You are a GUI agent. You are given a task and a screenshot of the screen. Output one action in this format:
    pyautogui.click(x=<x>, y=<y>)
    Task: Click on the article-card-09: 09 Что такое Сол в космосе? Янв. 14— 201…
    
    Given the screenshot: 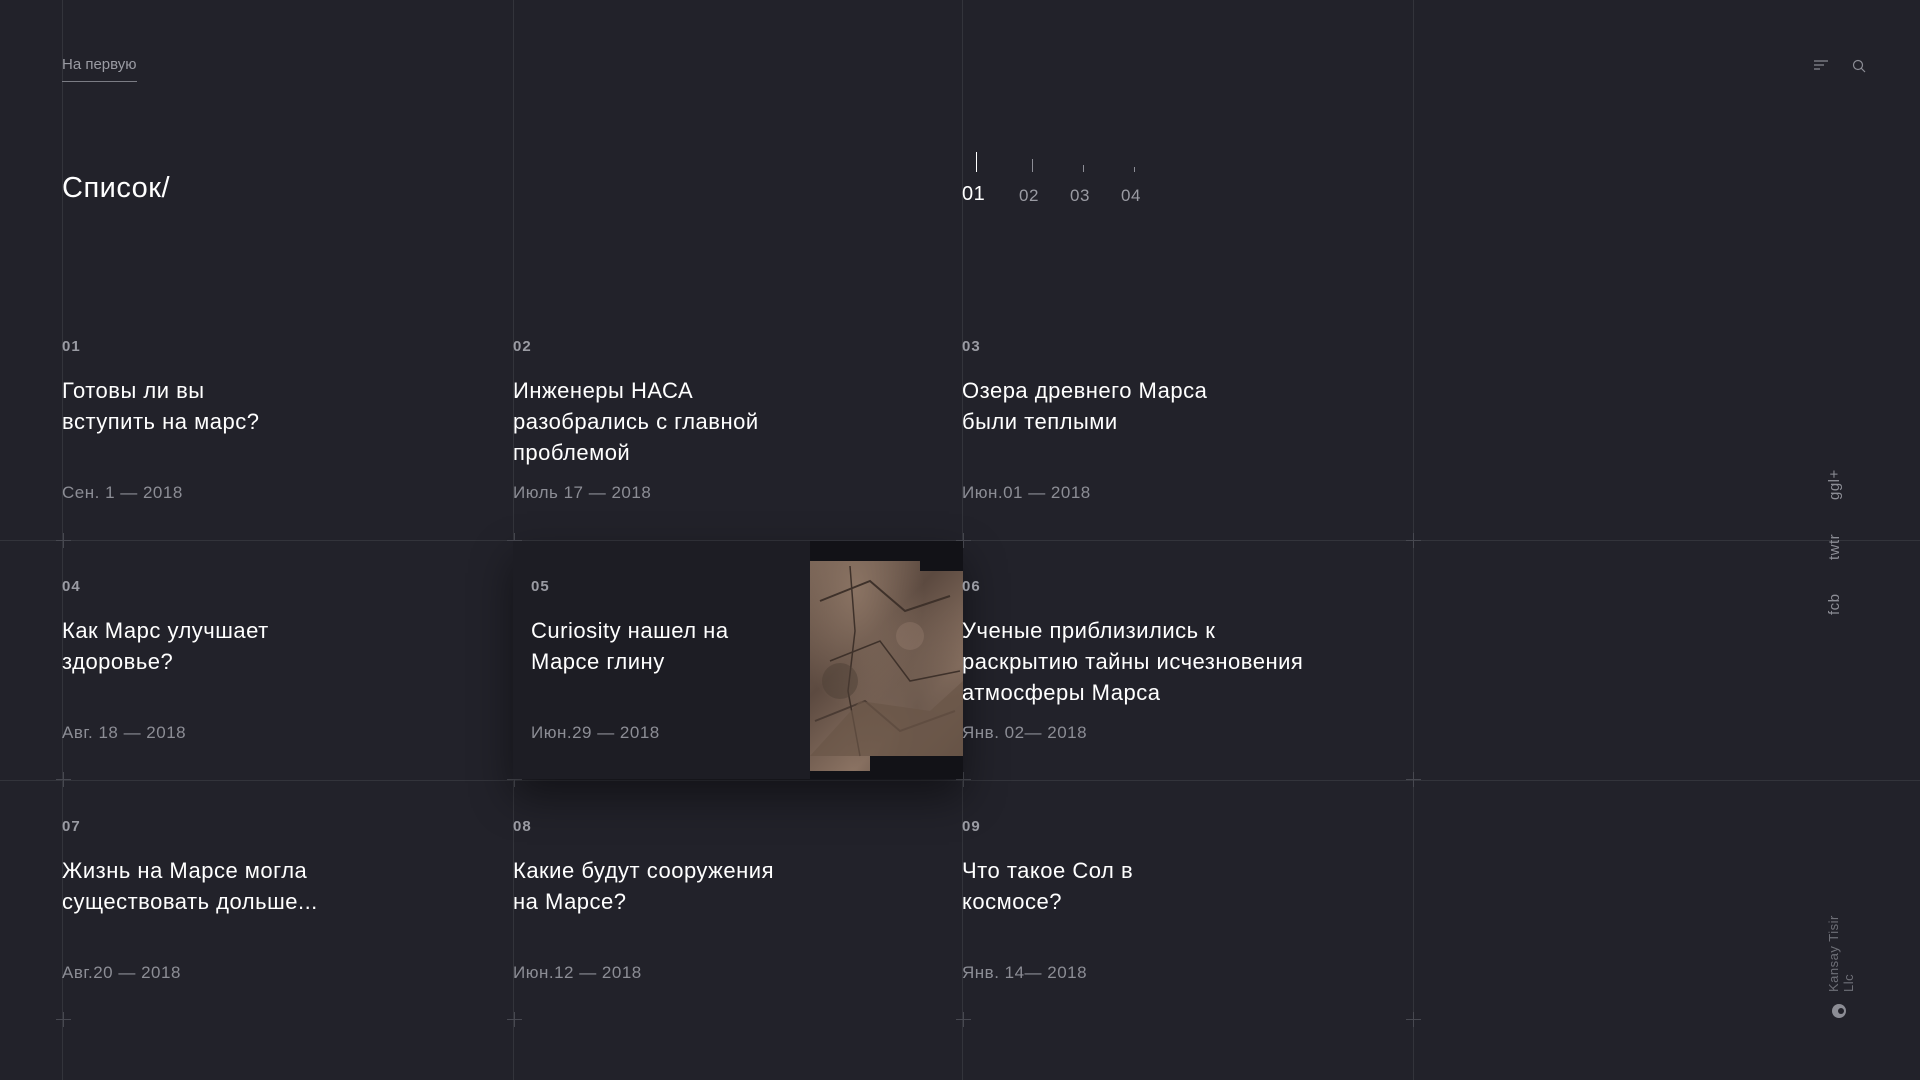 What is the action you would take?
    pyautogui.click(x=1187, y=731)
    